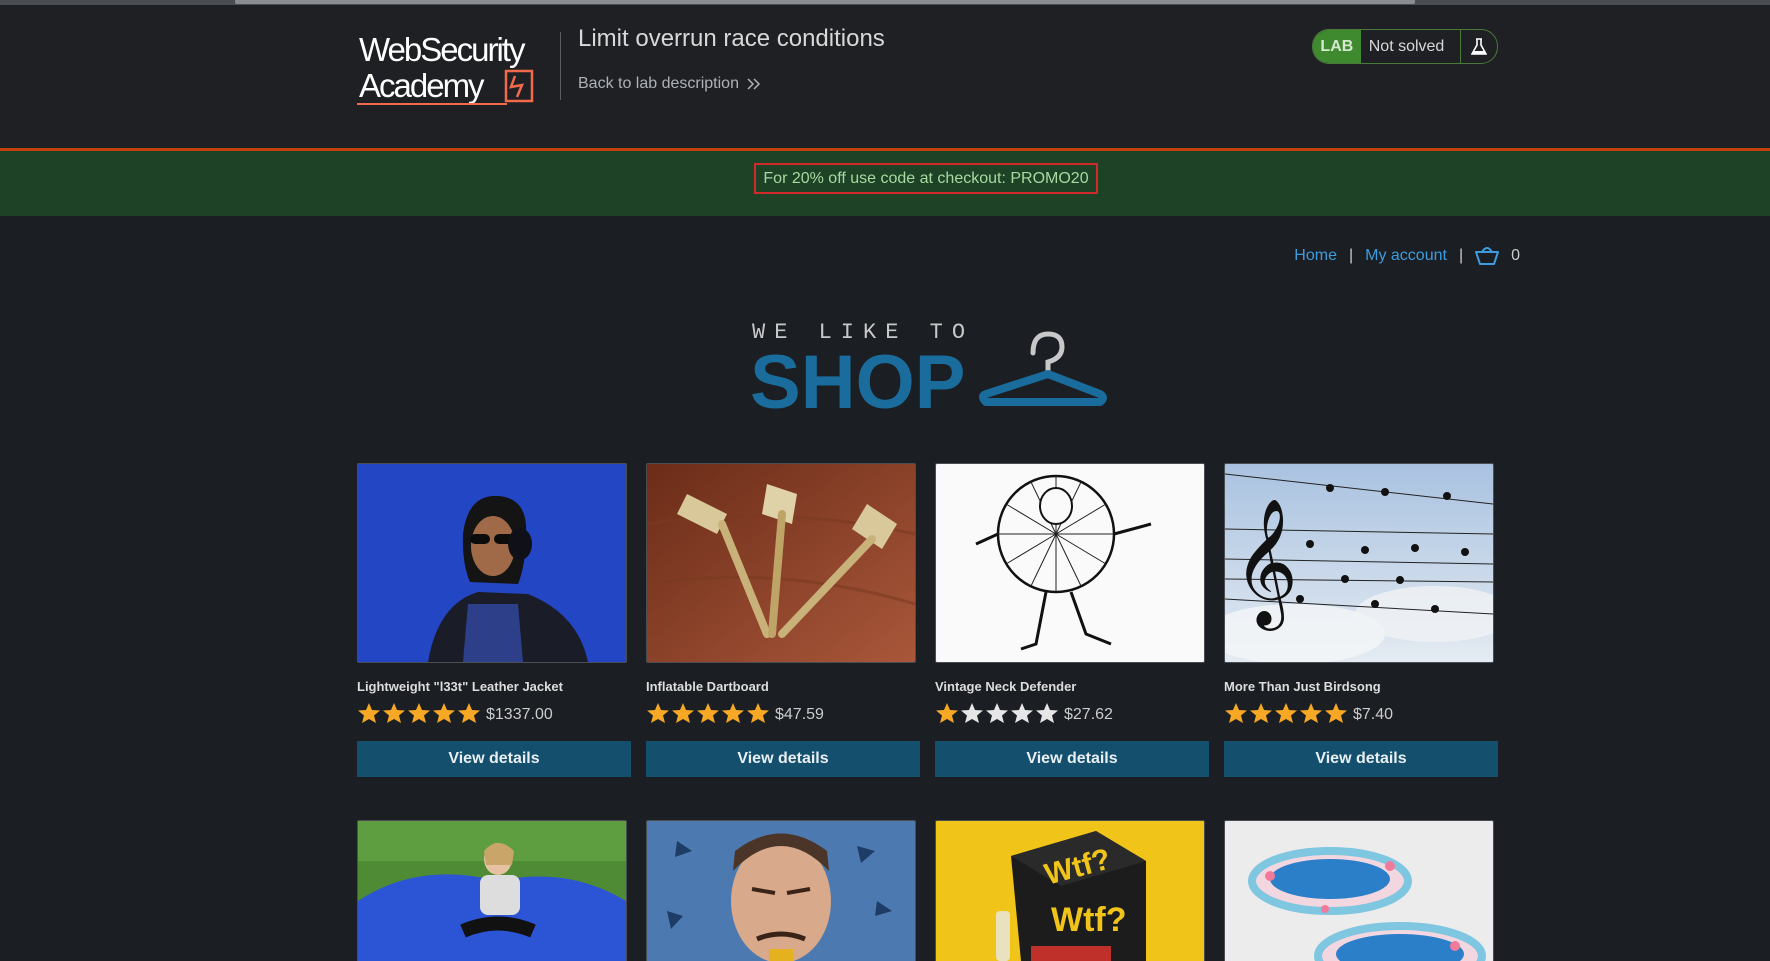 This screenshot has width=1770, height=961. I want to click on product-image-paddling-pools, so click(1359, 890).